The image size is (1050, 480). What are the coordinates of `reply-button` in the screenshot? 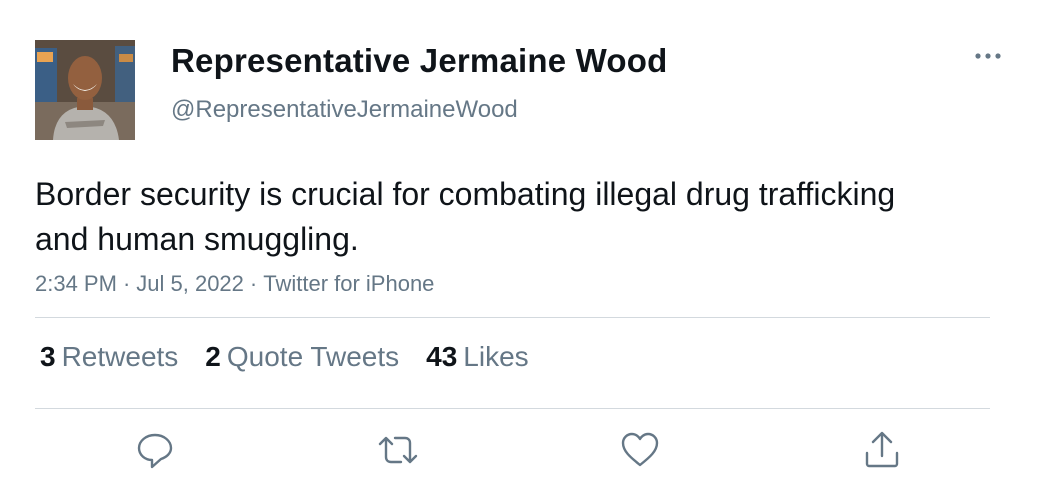 It's located at (155, 450).